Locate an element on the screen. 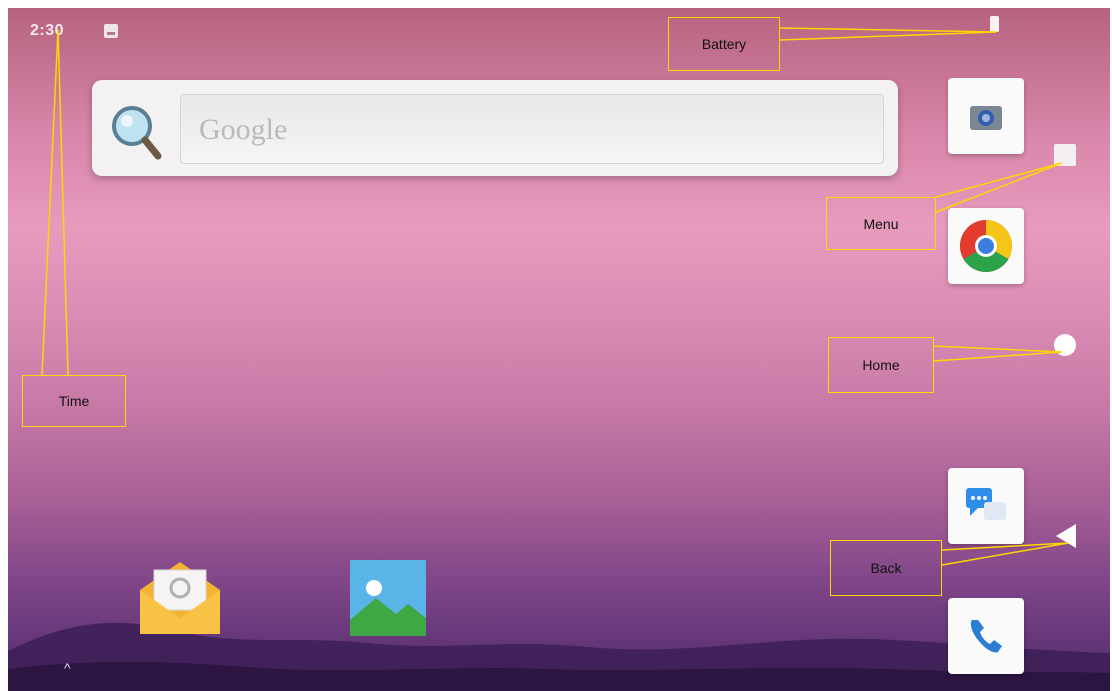 The width and height of the screenshot is (1112, 691). chrome-icon is located at coordinates (986, 246).